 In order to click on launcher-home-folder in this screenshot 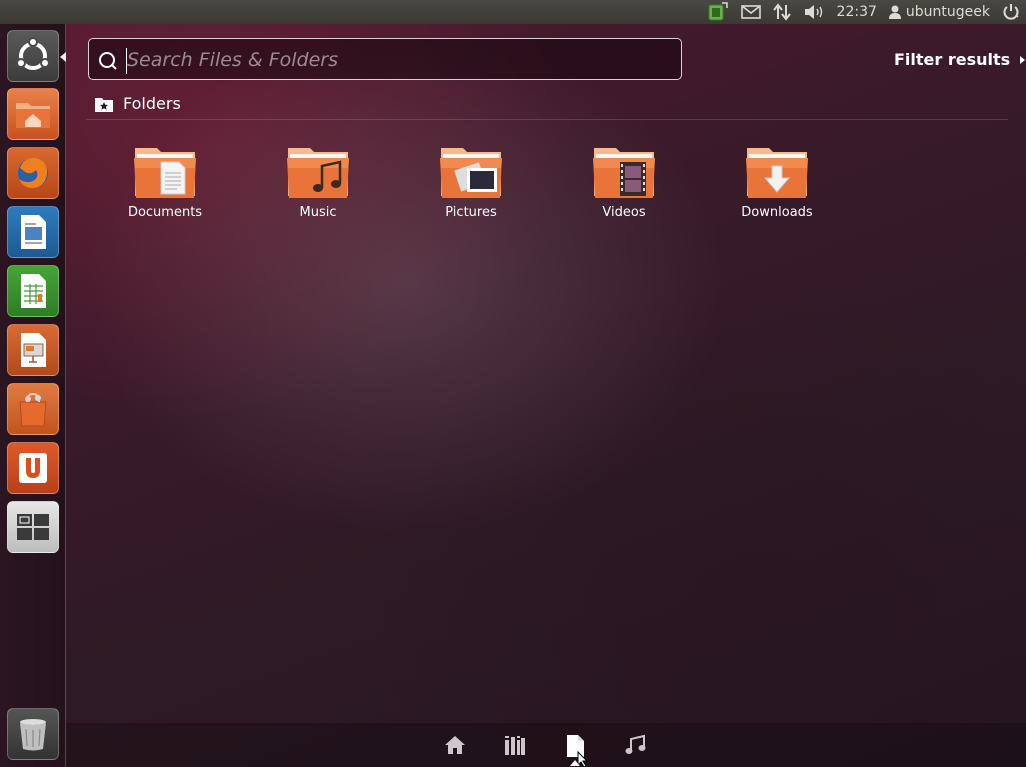, I will do `click(33, 114)`.